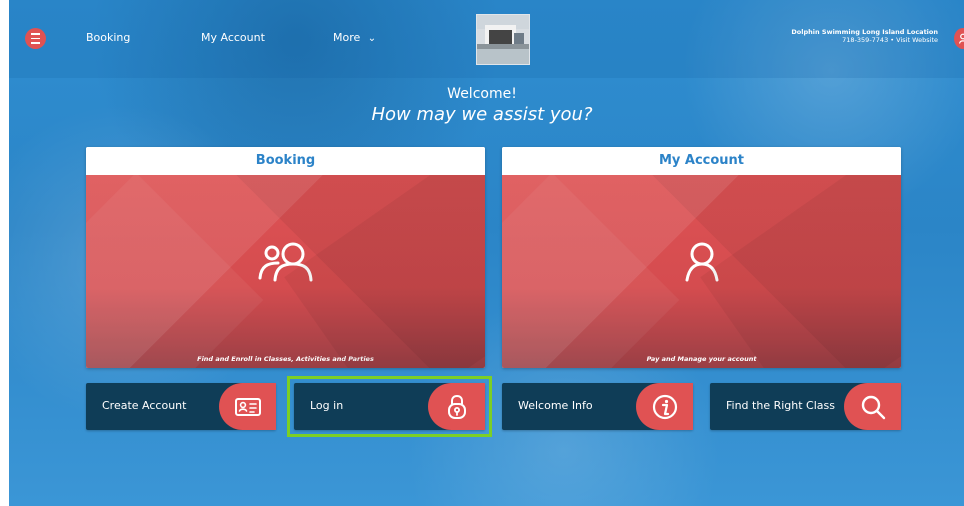  Describe the element at coordinates (701, 359) in the screenshot. I see `my-account-card-caption: Pay and Manage your account` at that location.